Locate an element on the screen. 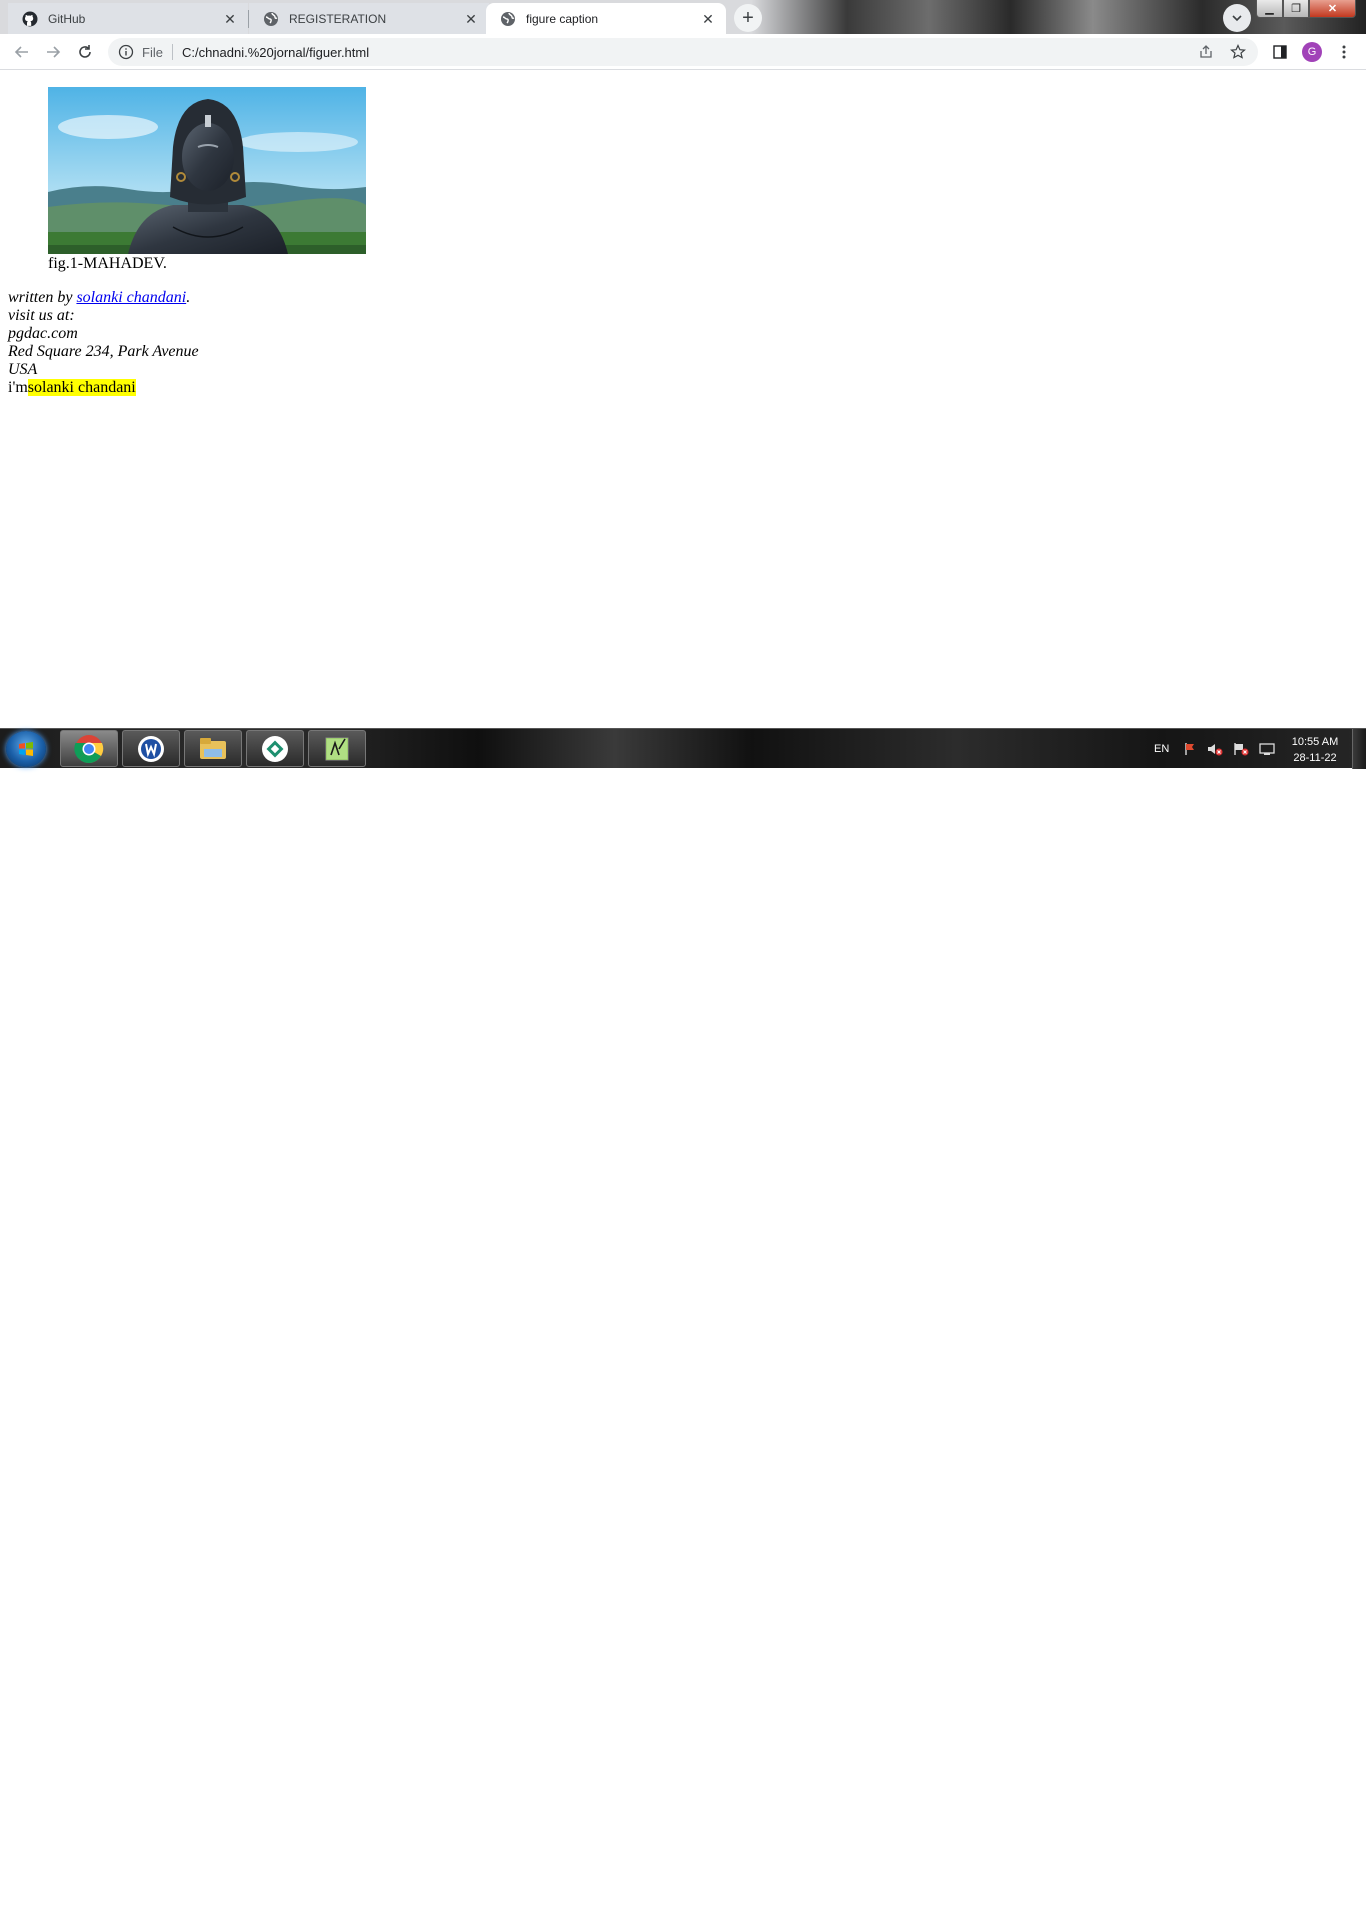 The height and width of the screenshot is (1920, 1366). minimize-button: ▁ is located at coordinates (1269, 9).